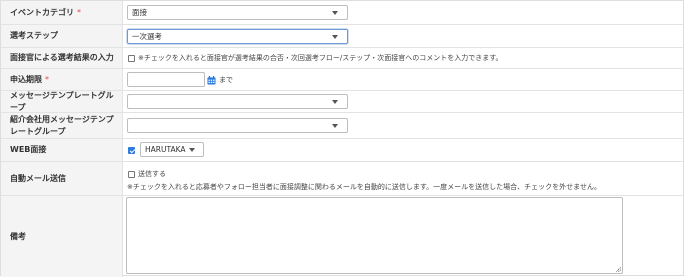  I want to click on row-message-template-group: メッセージテンプレートグループ, so click(342, 101).